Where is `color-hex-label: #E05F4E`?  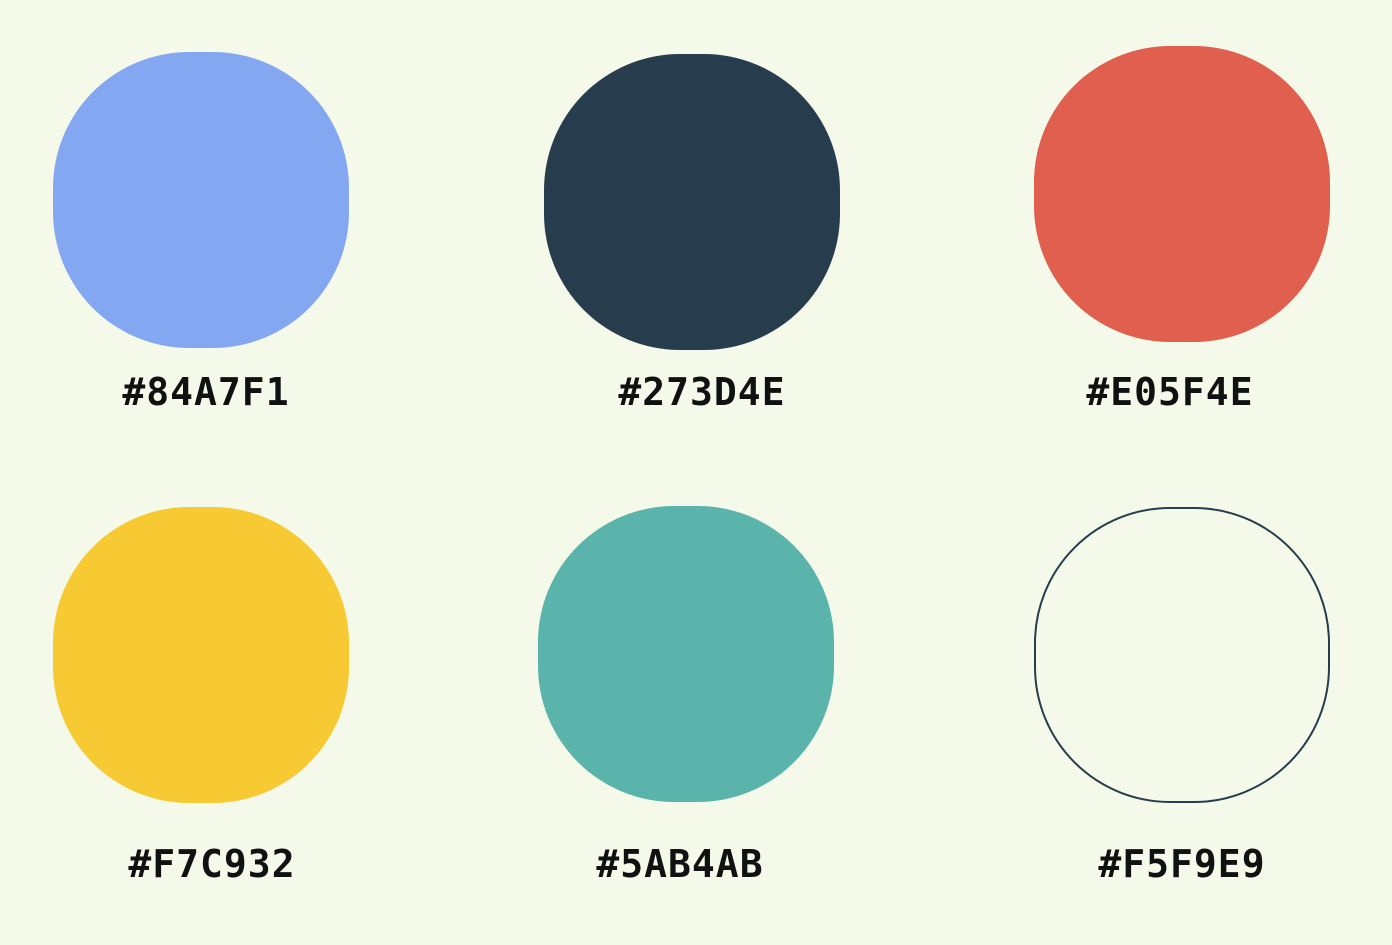
color-hex-label: #E05F4E is located at coordinates (1170, 392).